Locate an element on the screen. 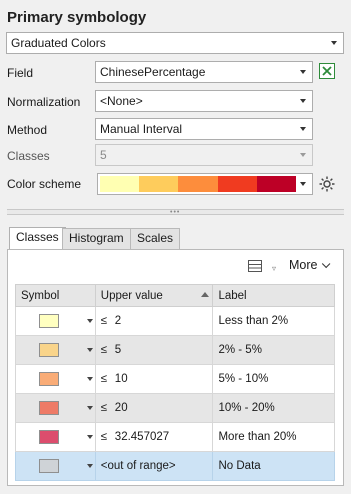 The width and height of the screenshot is (351, 494). classes-label: Classes is located at coordinates (28, 156).